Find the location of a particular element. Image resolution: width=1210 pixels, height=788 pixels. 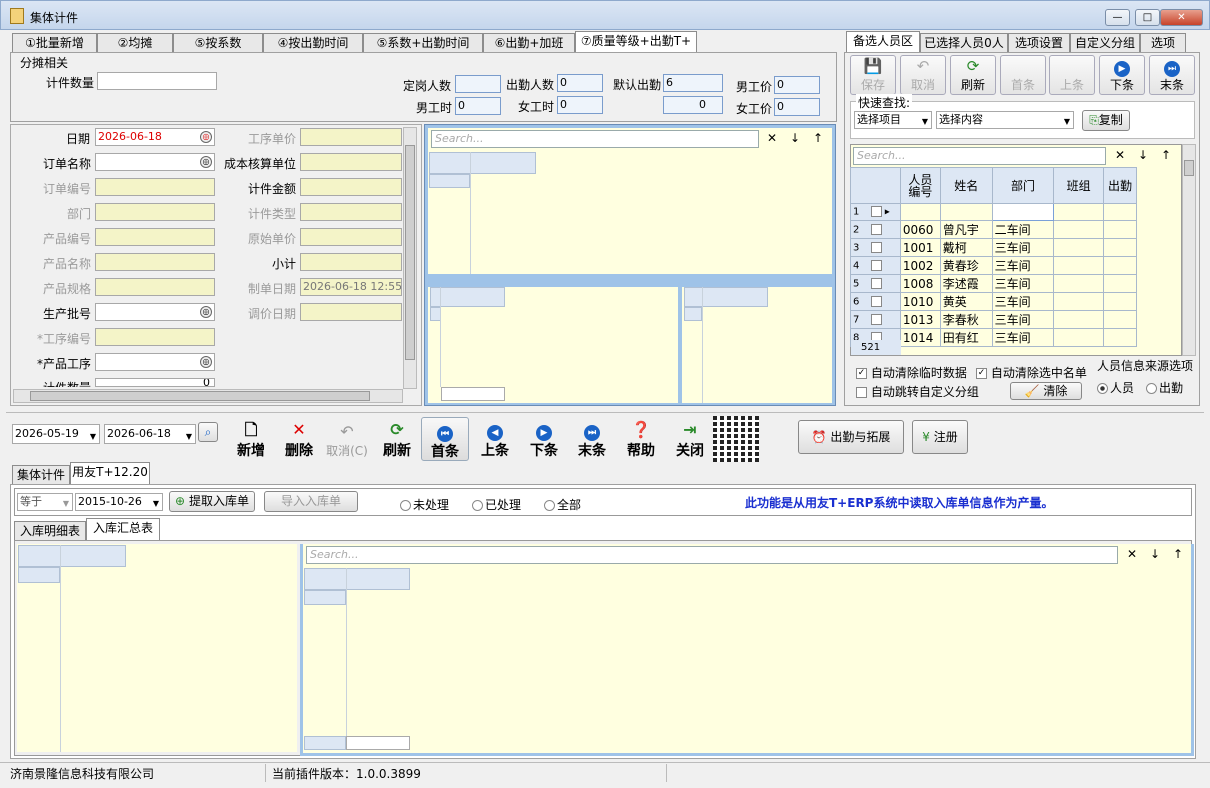

refresh-button: ⟳ 刷新 is located at coordinates (973, 75).